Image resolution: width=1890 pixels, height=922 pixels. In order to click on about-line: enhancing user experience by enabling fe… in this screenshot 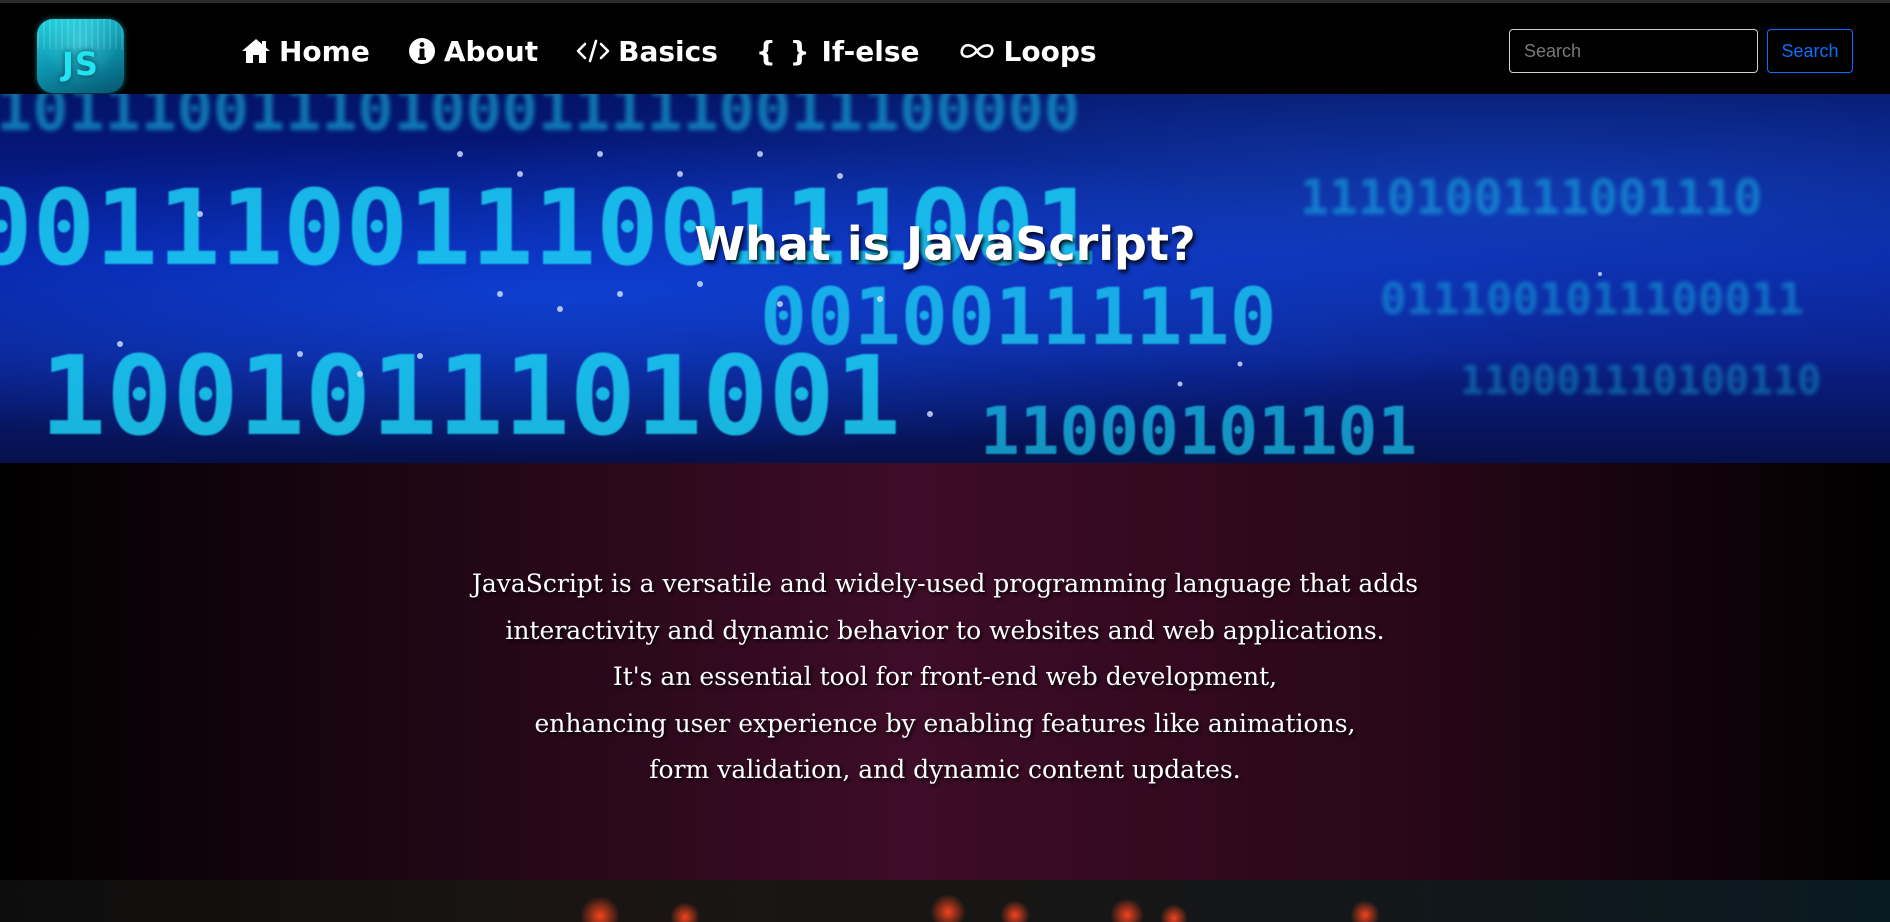, I will do `click(945, 723)`.